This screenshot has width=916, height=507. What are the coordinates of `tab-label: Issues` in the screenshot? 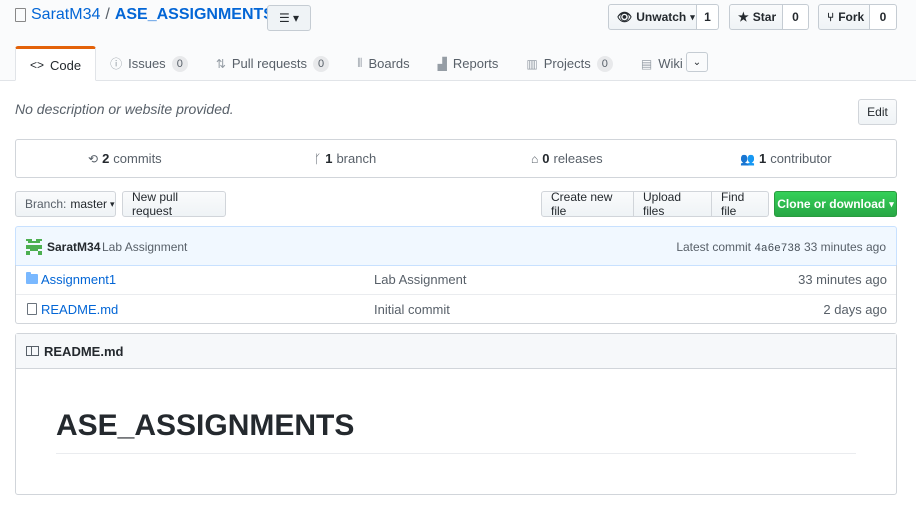 It's located at (147, 63).